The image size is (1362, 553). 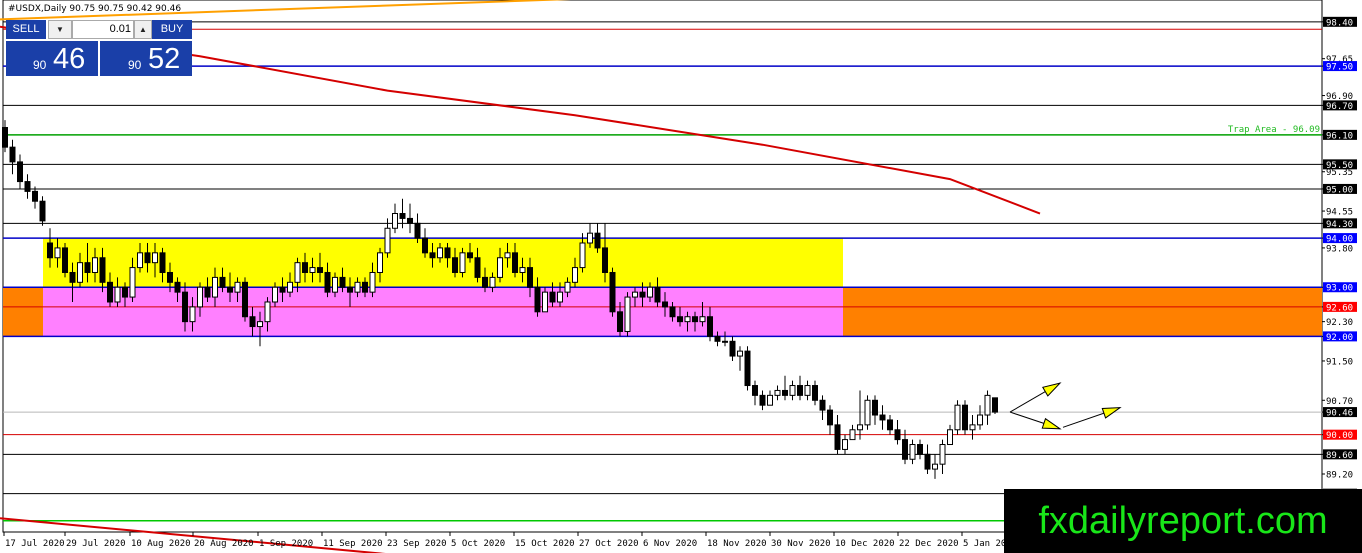 What do you see at coordinates (103, 29) in the screenshot?
I see `lot-size-input: 0.01` at bounding box center [103, 29].